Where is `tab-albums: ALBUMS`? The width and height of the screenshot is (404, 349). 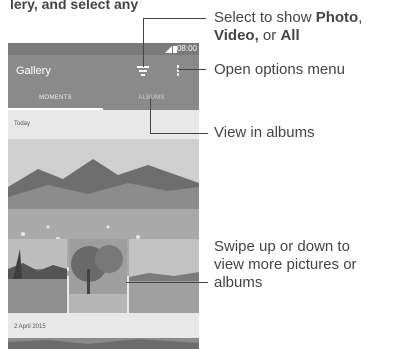
tab-albums: ALBUMS is located at coordinates (151, 99).